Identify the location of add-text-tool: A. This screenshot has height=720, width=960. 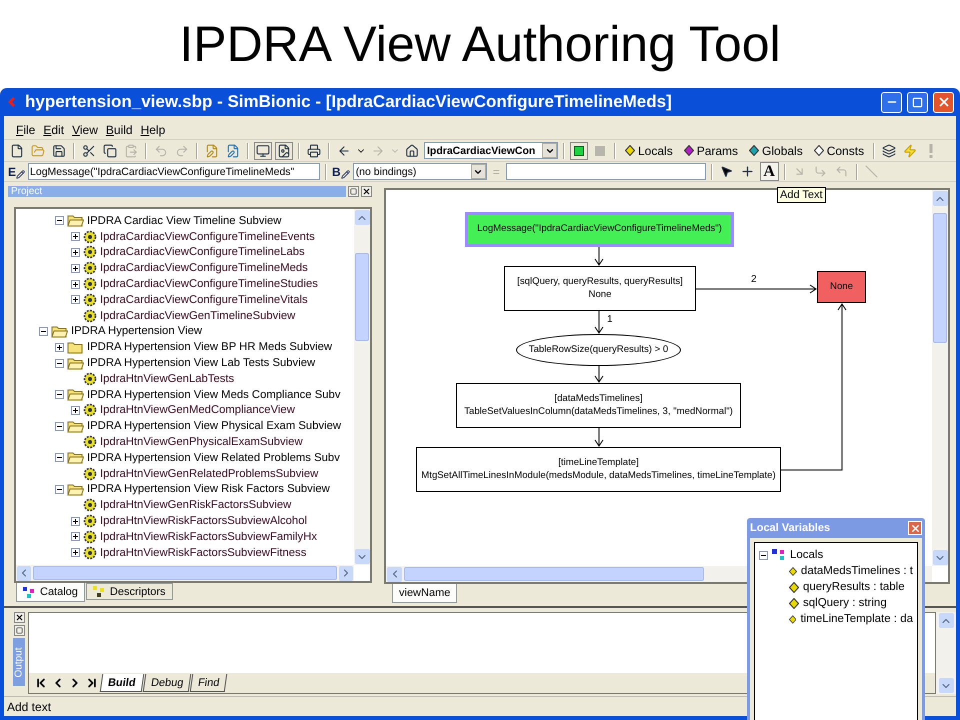
(769, 171).